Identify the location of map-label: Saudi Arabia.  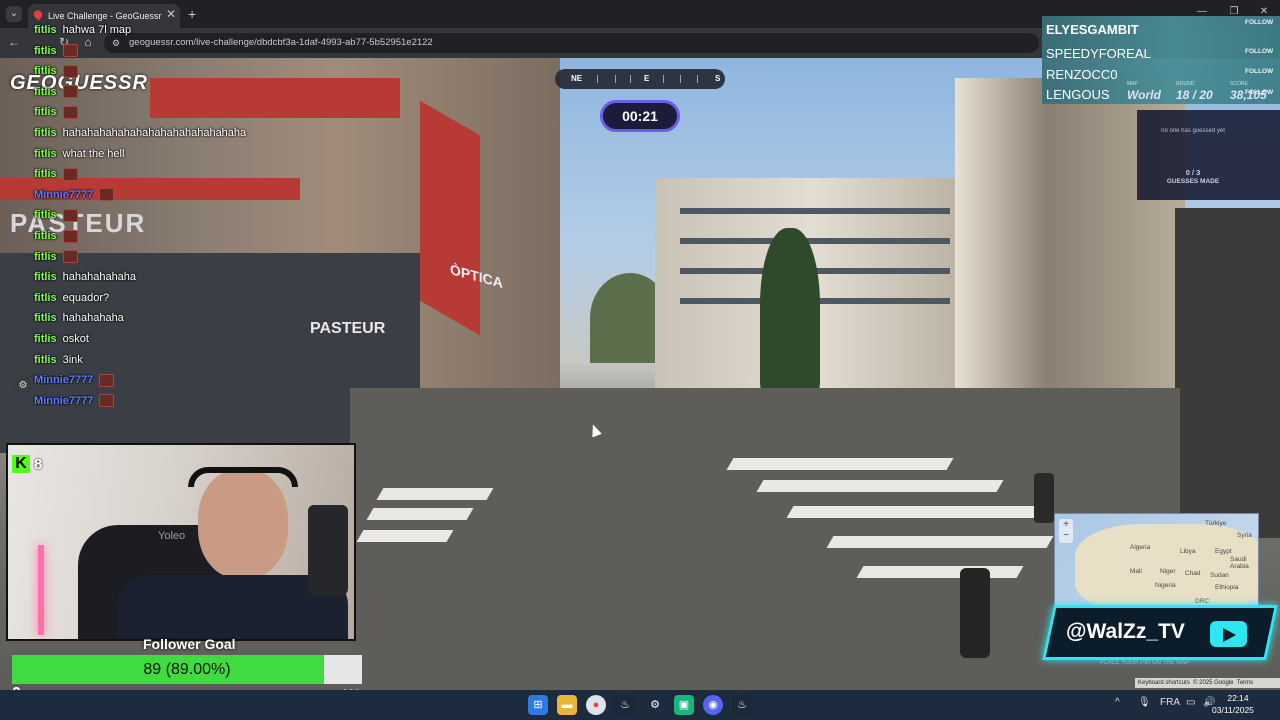
(1239, 563).